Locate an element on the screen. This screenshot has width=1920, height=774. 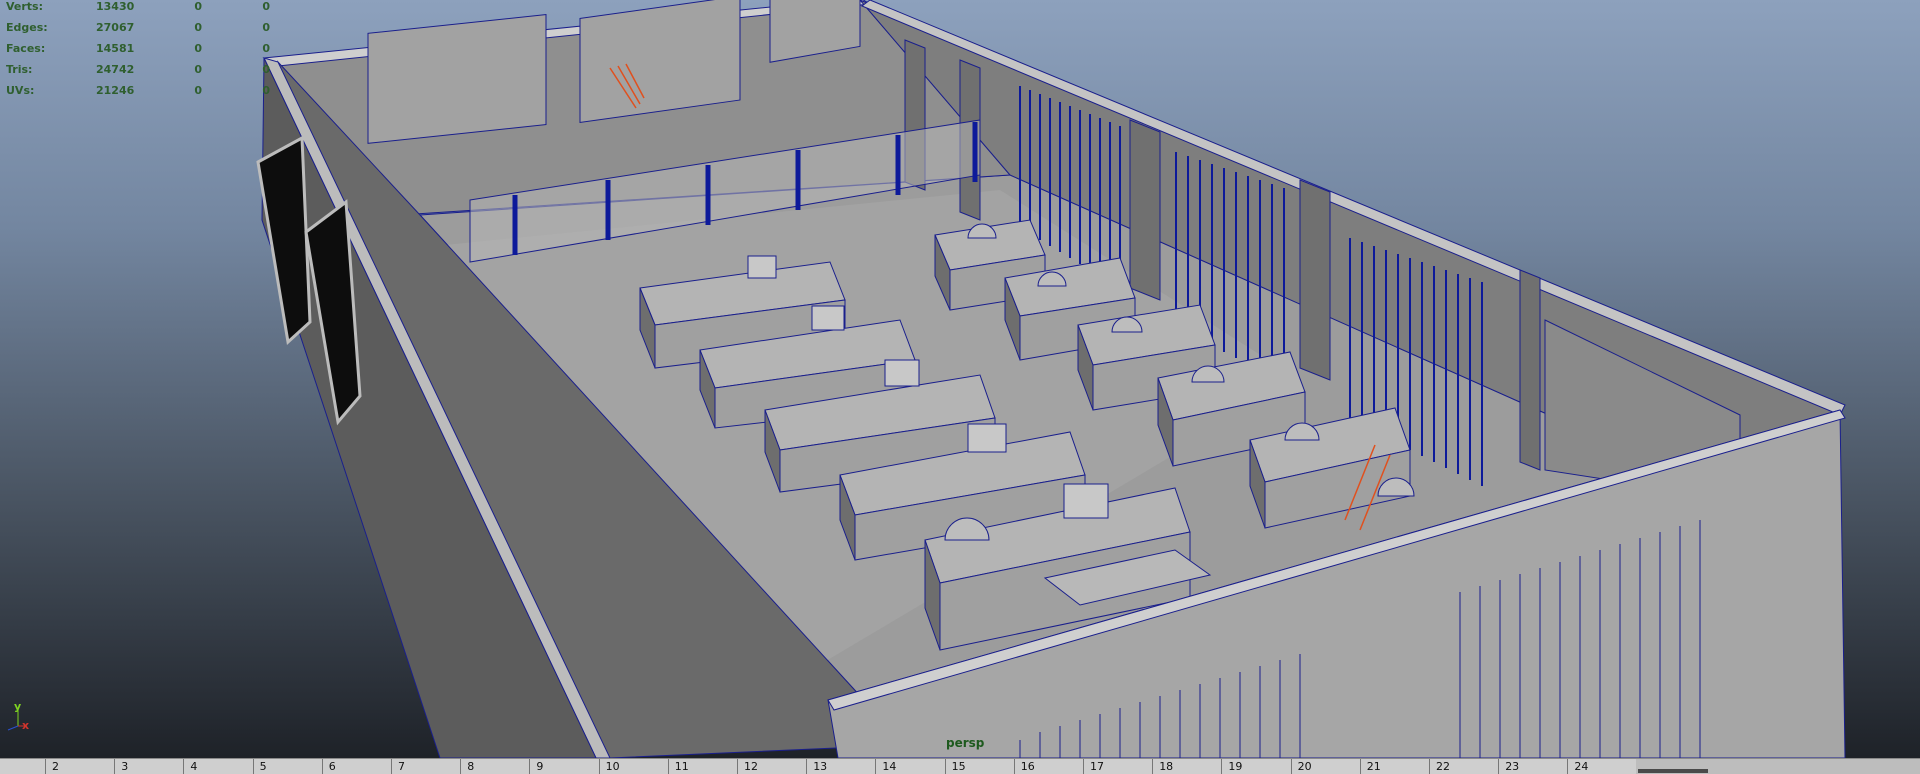
timeline-tick: 19 is located at coordinates (1231, 766).